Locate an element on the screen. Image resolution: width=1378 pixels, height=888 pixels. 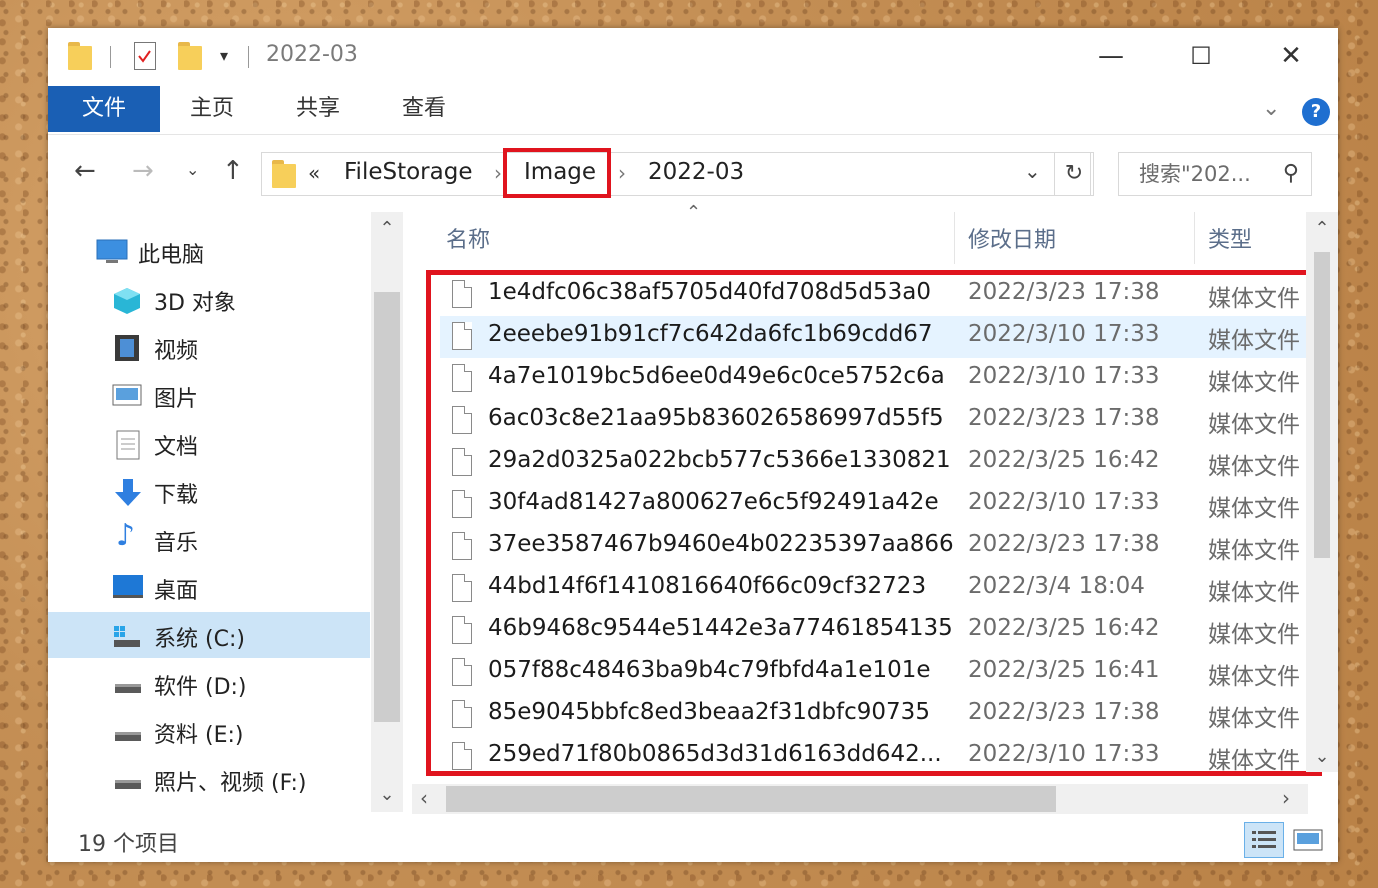
properties-icon is located at coordinates (145, 56).